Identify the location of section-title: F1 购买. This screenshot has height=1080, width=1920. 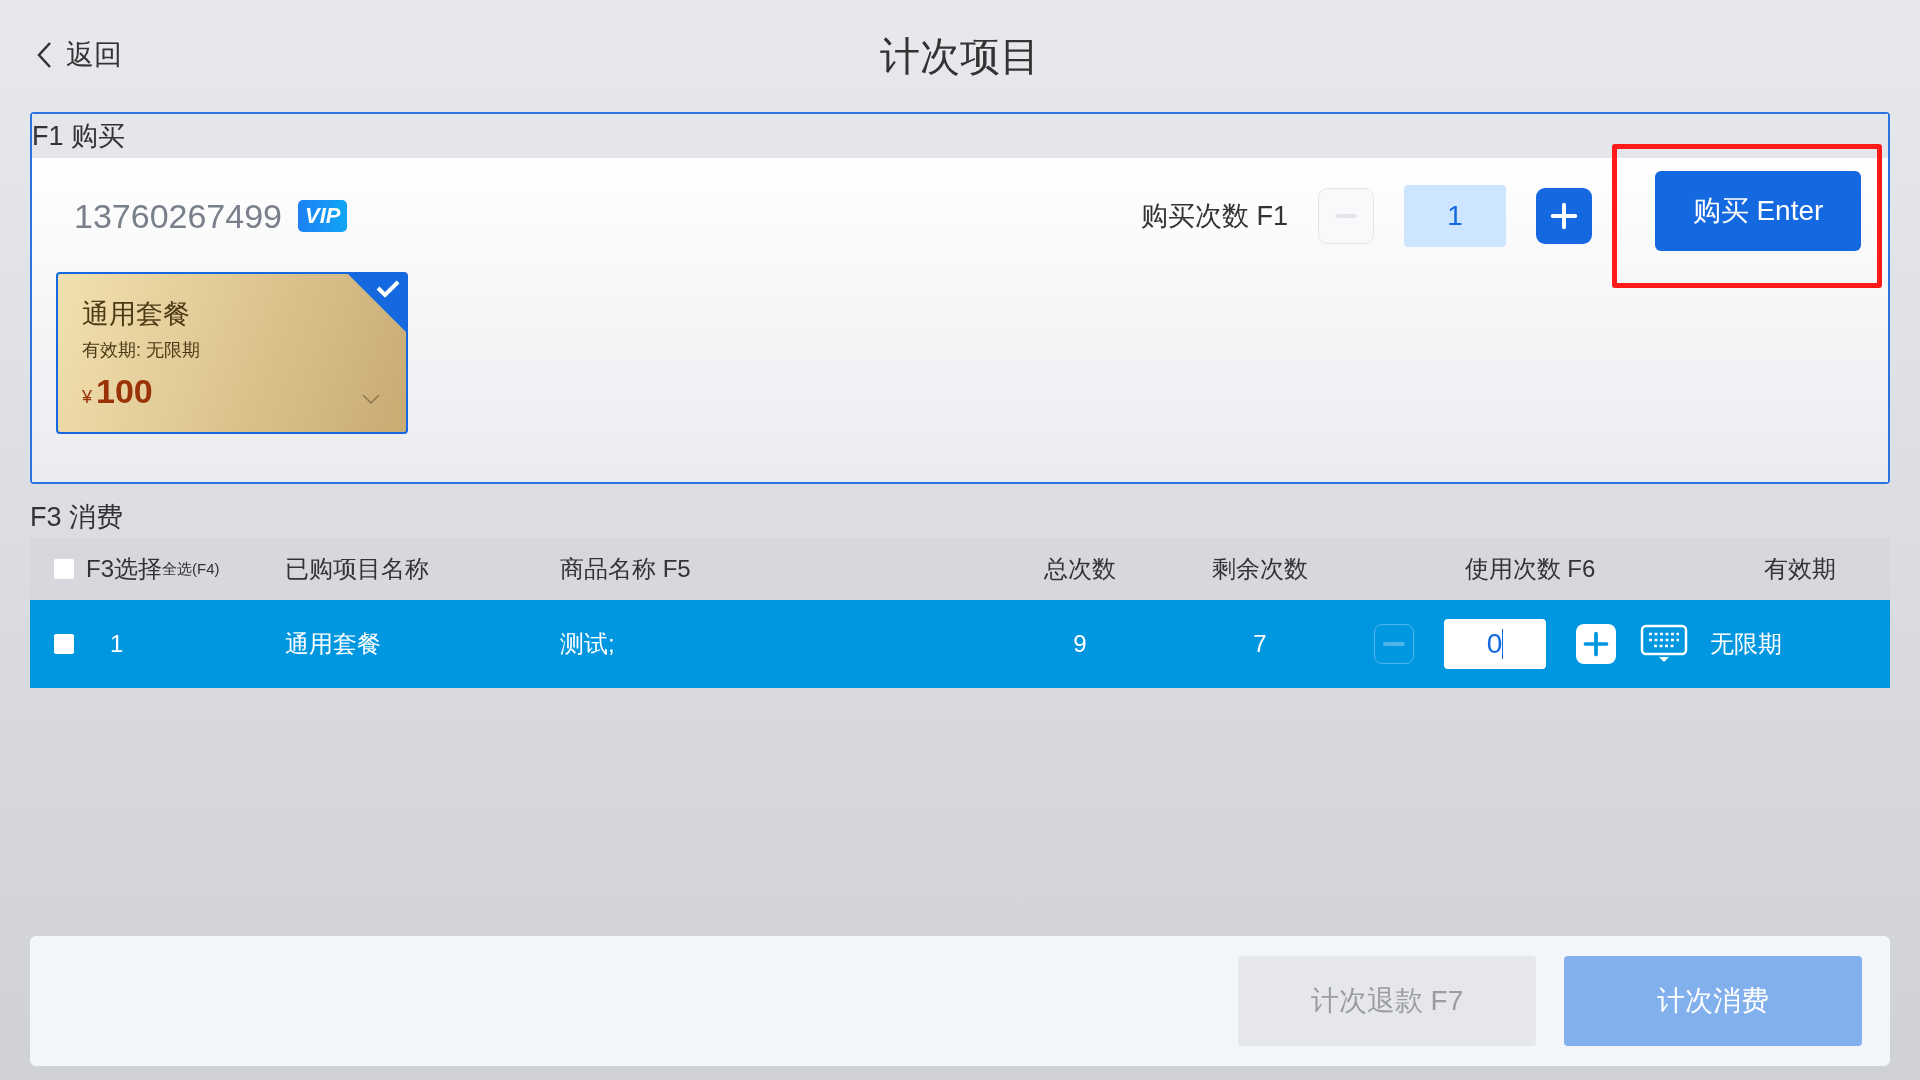
(79, 136).